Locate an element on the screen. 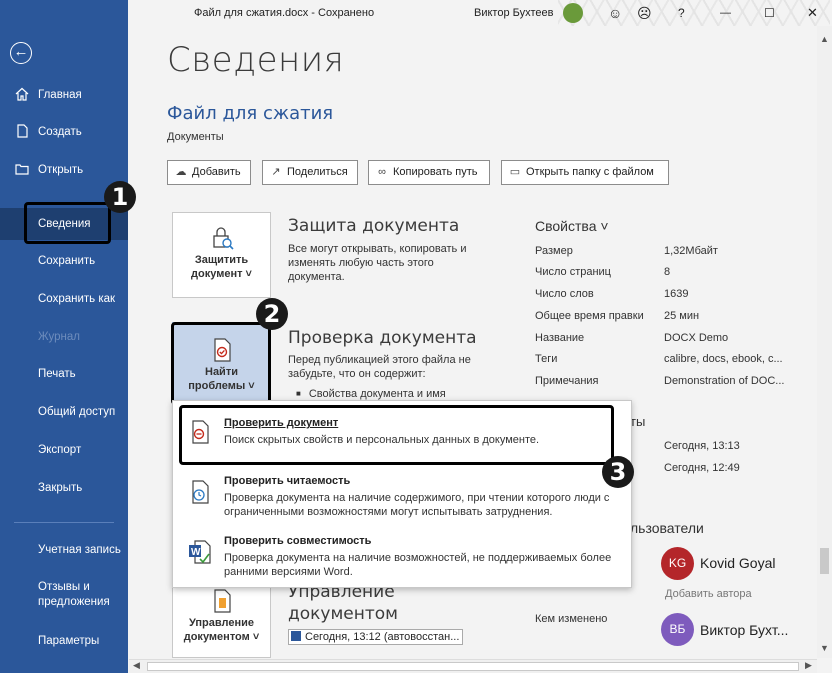 This screenshot has height=673, width=832. close-button: ✕ is located at coordinates (812, 13).